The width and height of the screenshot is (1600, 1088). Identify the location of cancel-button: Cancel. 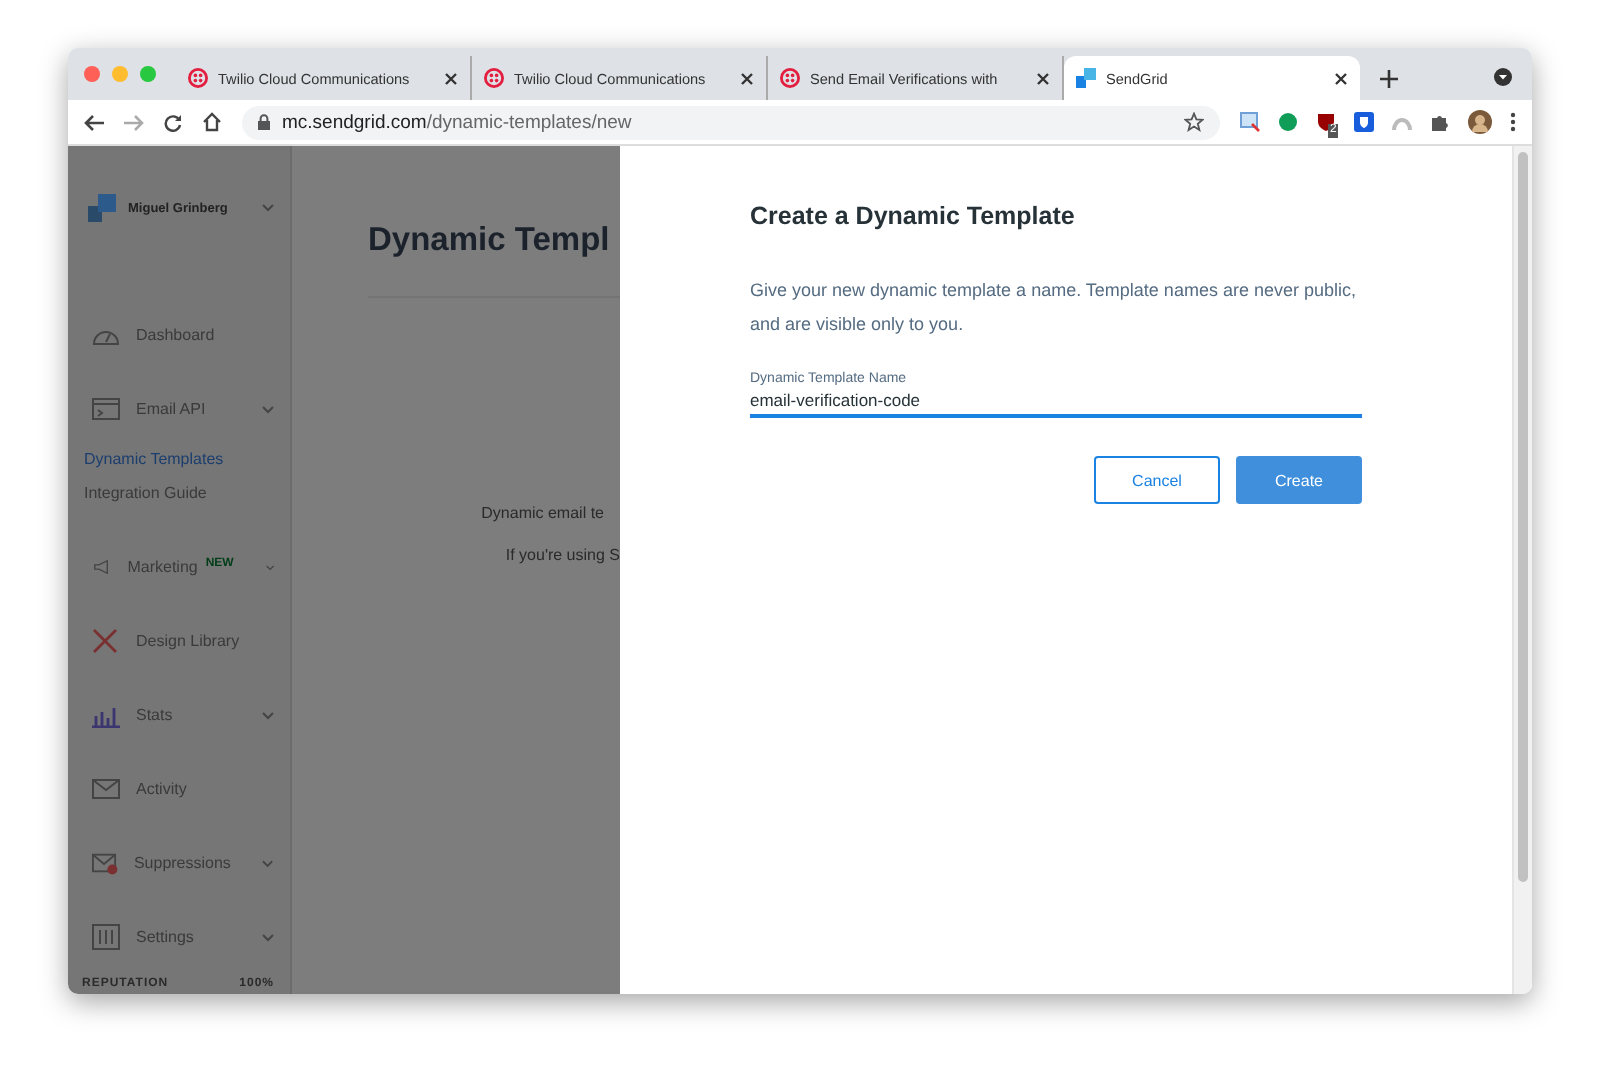
(1157, 480).